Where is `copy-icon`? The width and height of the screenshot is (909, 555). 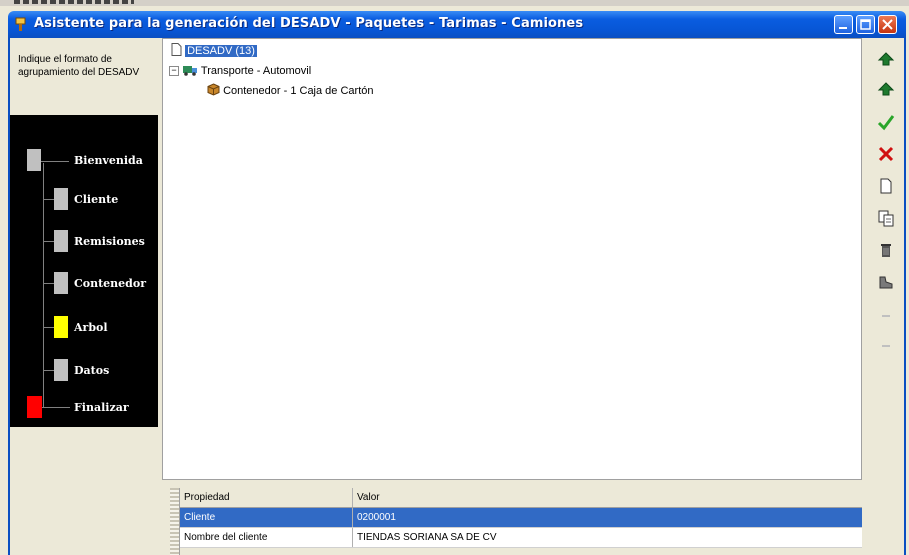 copy-icon is located at coordinates (886, 218).